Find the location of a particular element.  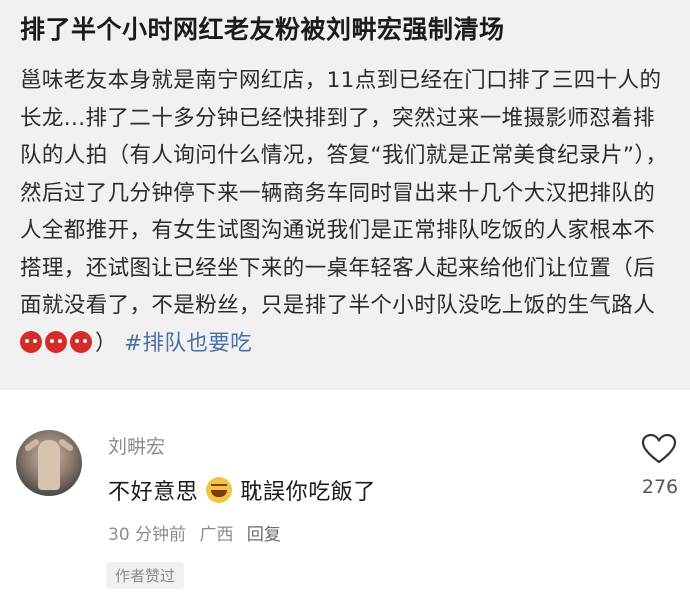

post-title: 排了半个小时网红老友粉被刘畊宏强制清场 is located at coordinates (262, 29).